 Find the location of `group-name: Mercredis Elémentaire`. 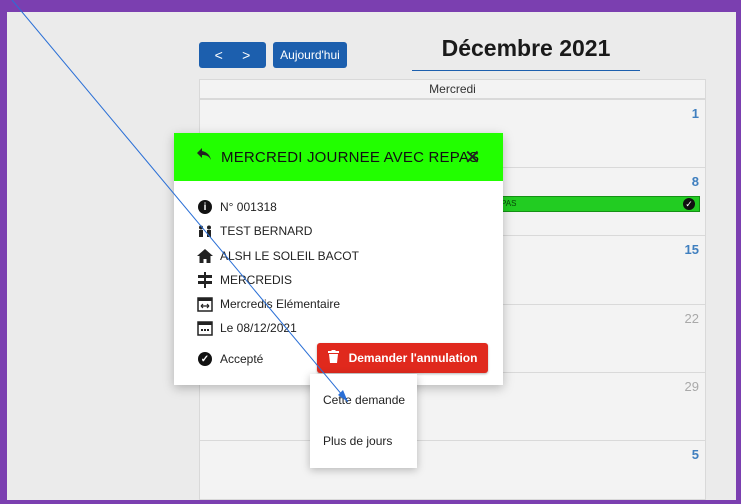

group-name: Mercredis Elémentaire is located at coordinates (280, 304).